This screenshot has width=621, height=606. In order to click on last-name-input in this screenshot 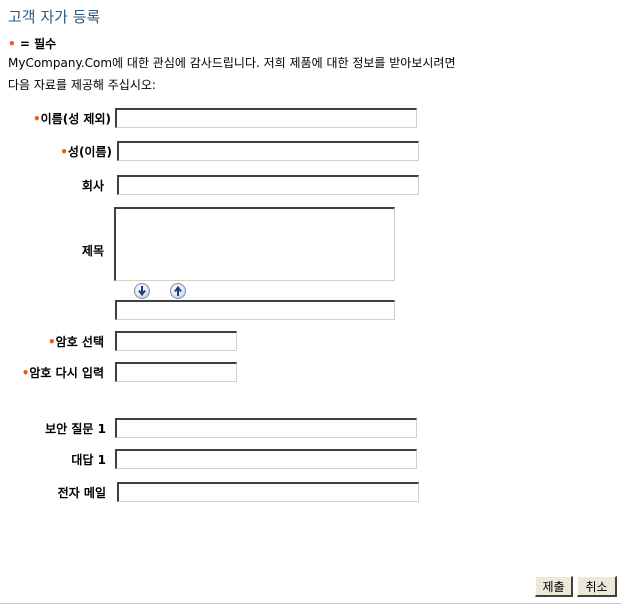, I will do `click(268, 151)`.